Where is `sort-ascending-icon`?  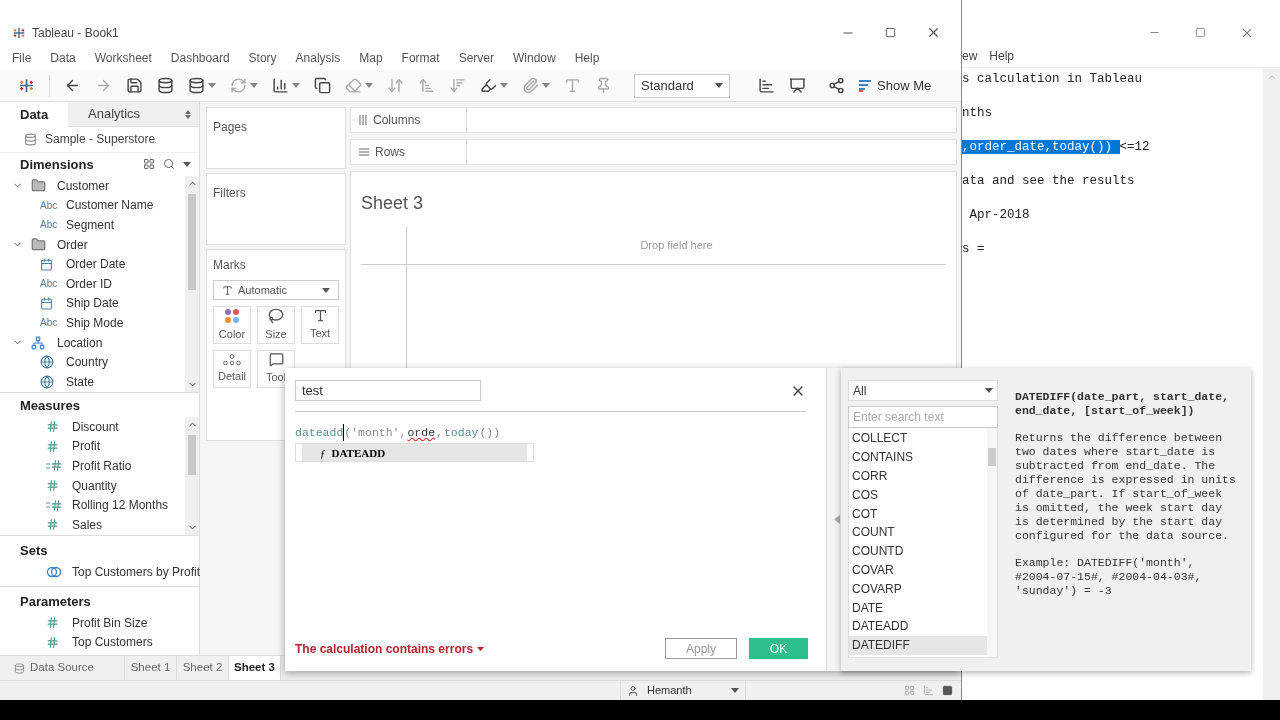 sort-ascending-icon is located at coordinates (426, 85).